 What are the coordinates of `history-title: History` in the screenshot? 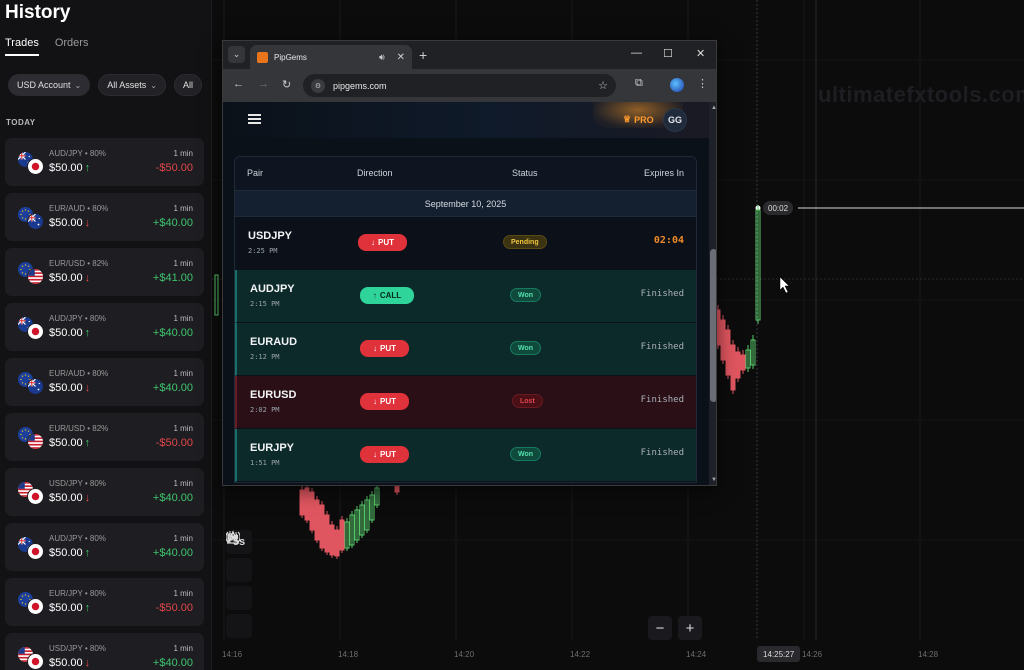 It's located at (38, 12).